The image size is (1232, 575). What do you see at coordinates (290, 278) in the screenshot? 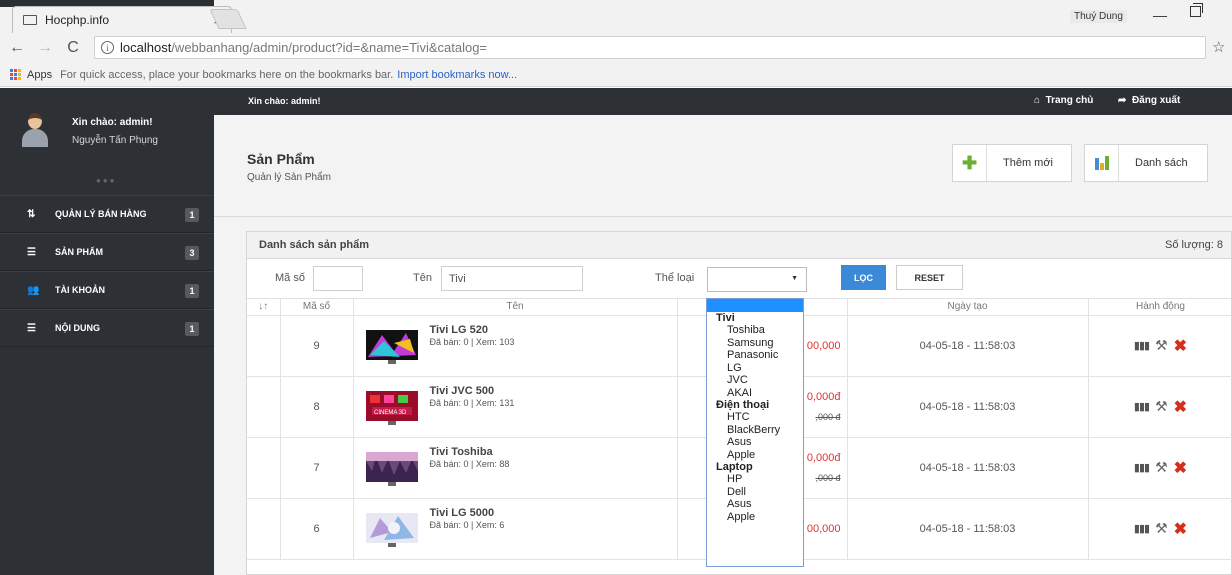
I see `id-filter-label: Mã số` at bounding box center [290, 278].